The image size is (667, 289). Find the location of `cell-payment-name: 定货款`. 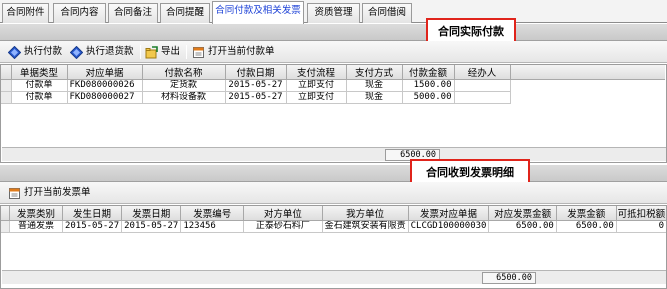

cell-payment-name: 定货款 is located at coordinates (184, 85).